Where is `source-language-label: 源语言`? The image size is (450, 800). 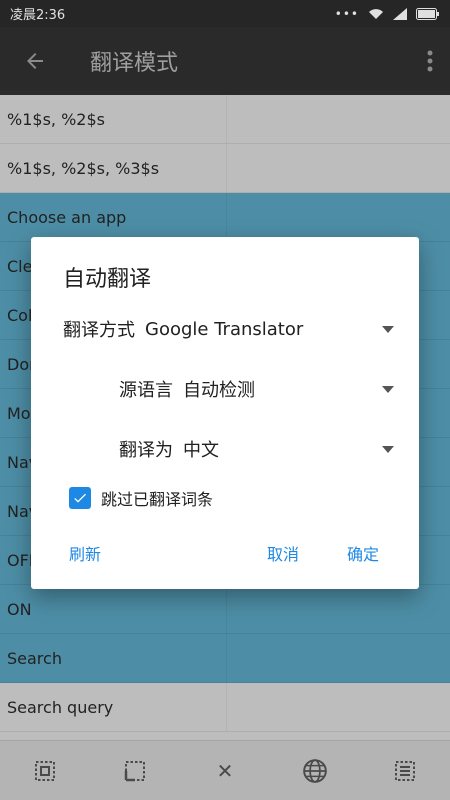
source-language-label: 源语言 is located at coordinates (146, 390).